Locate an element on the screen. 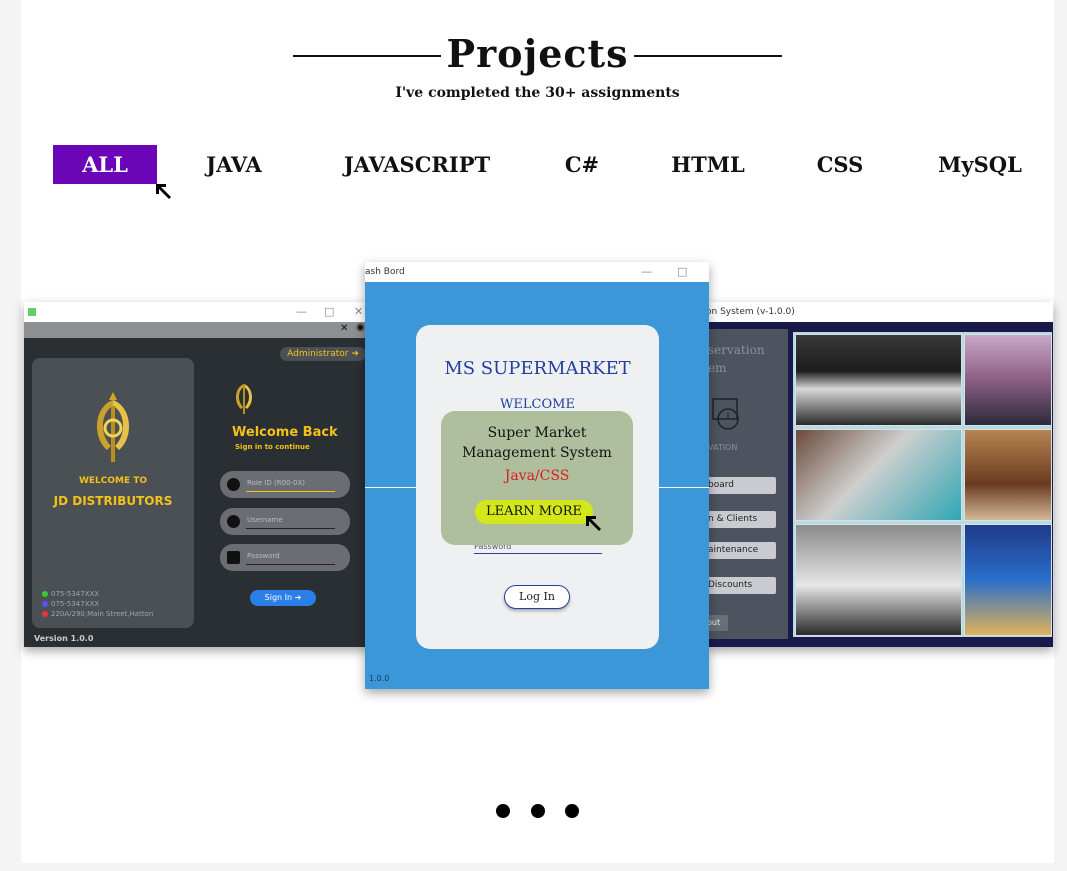  welcome-back-heading: Welcome Back is located at coordinates (285, 432).